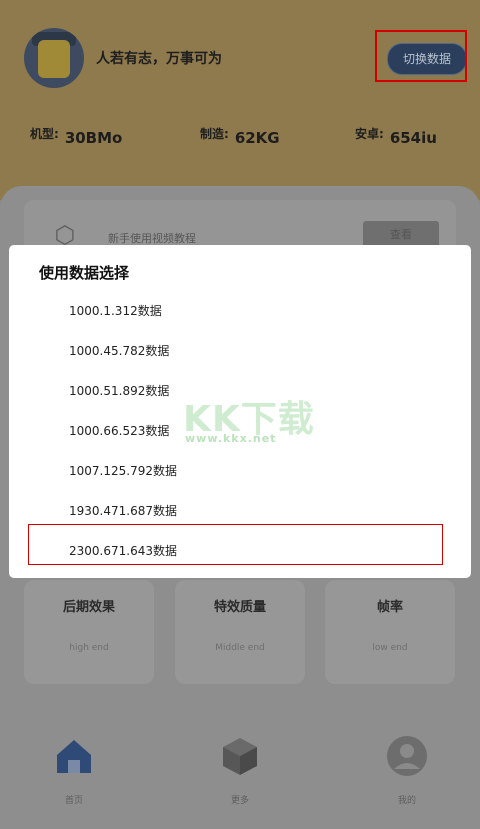  Describe the element at coordinates (406, 801) in the screenshot. I see `nav-profile-label: 我的` at that location.